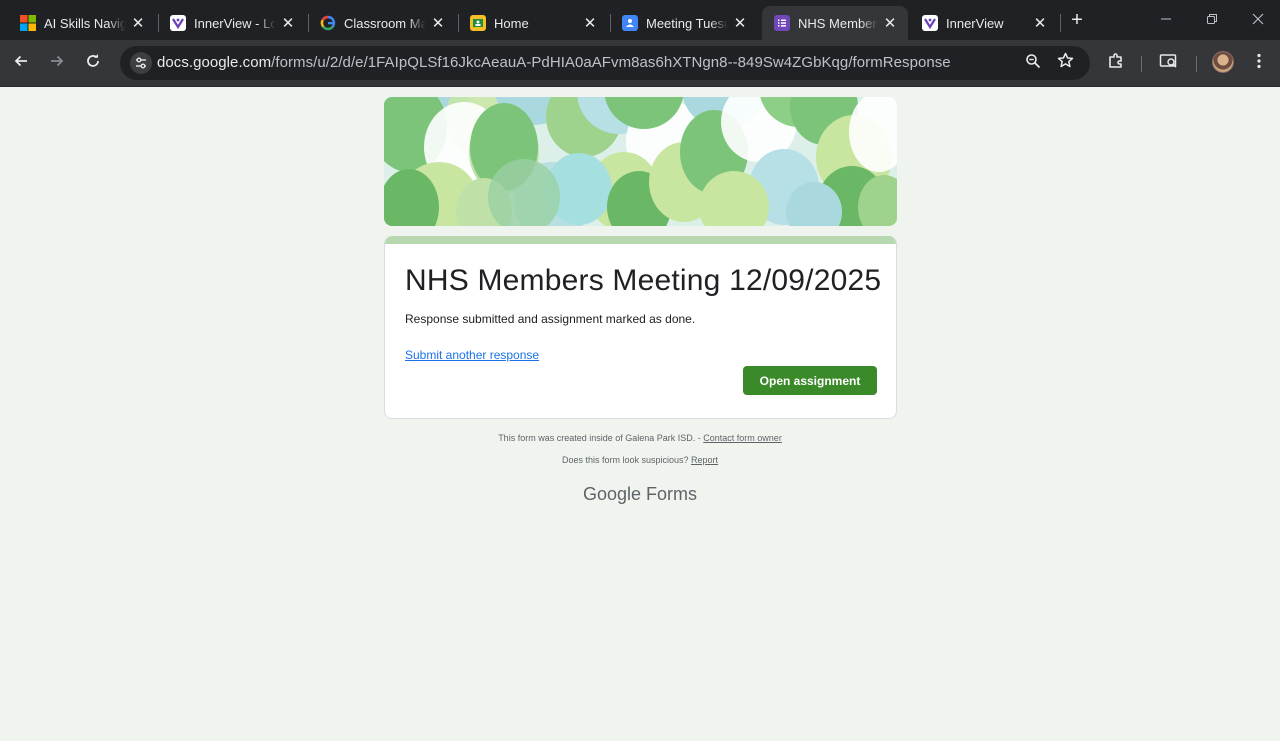 This screenshot has height=741, width=1280. I want to click on arrow-left-icon, so click(21, 63).